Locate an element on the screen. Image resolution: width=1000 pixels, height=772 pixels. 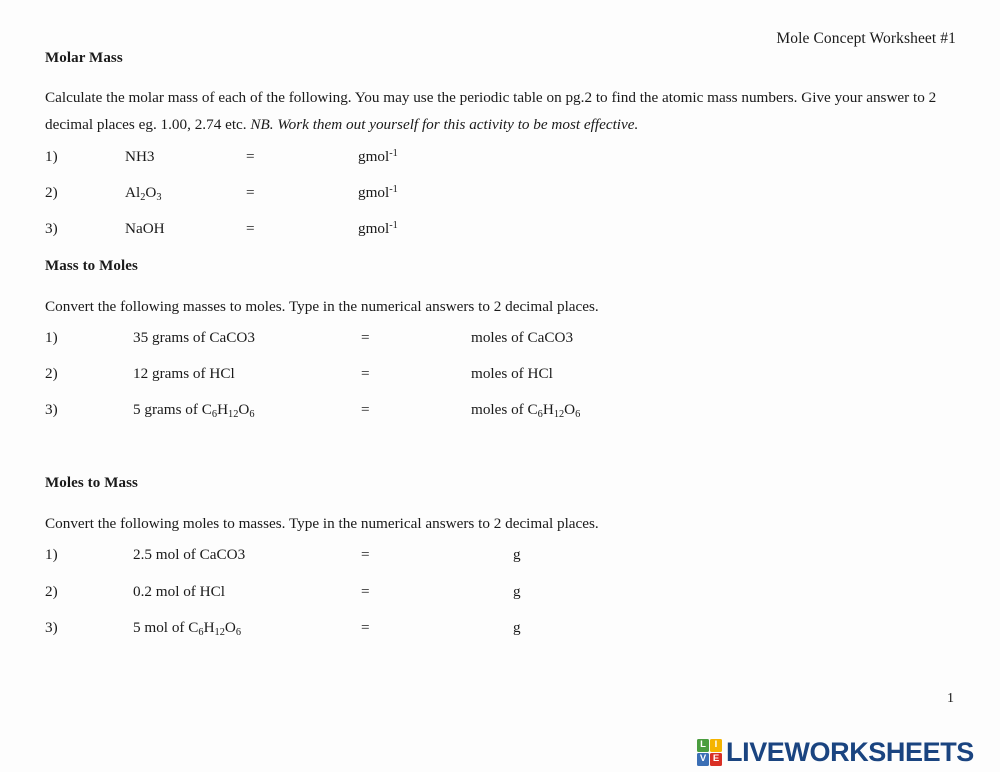
question-text: 5 grams of C6H12O6 is located at coordinates (194, 410).